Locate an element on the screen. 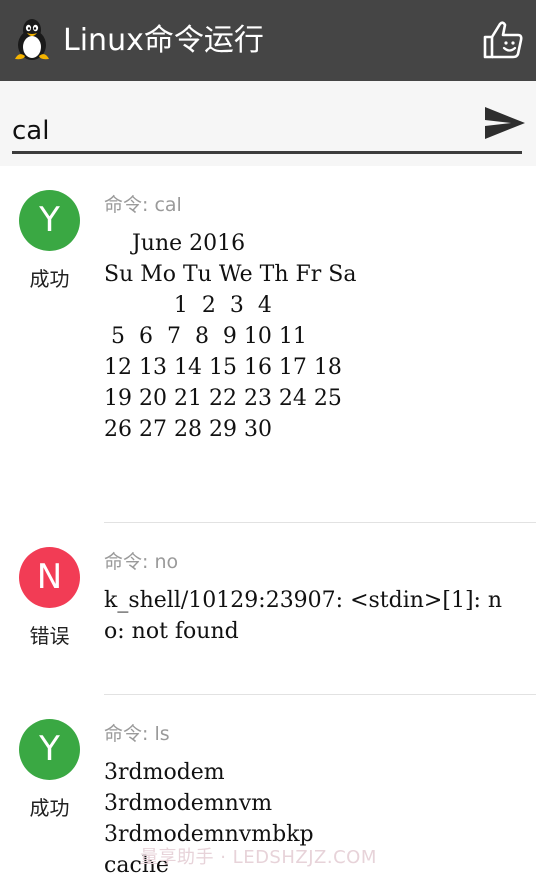  tux-penguin-icon is located at coordinates (32, 39).